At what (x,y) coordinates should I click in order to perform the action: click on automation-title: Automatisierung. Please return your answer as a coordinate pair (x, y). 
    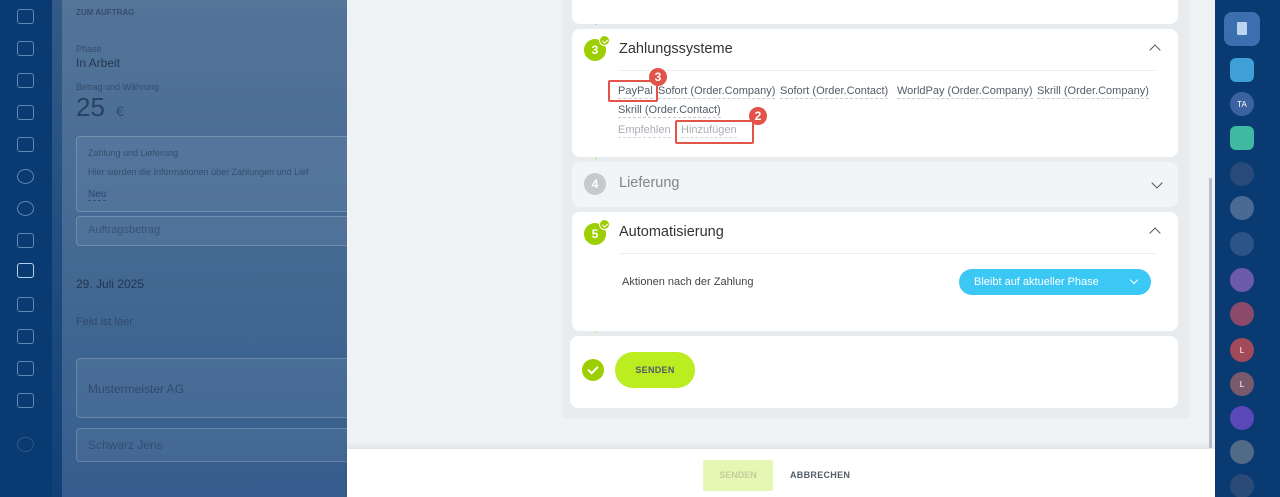
    Looking at the image, I should click on (671, 232).